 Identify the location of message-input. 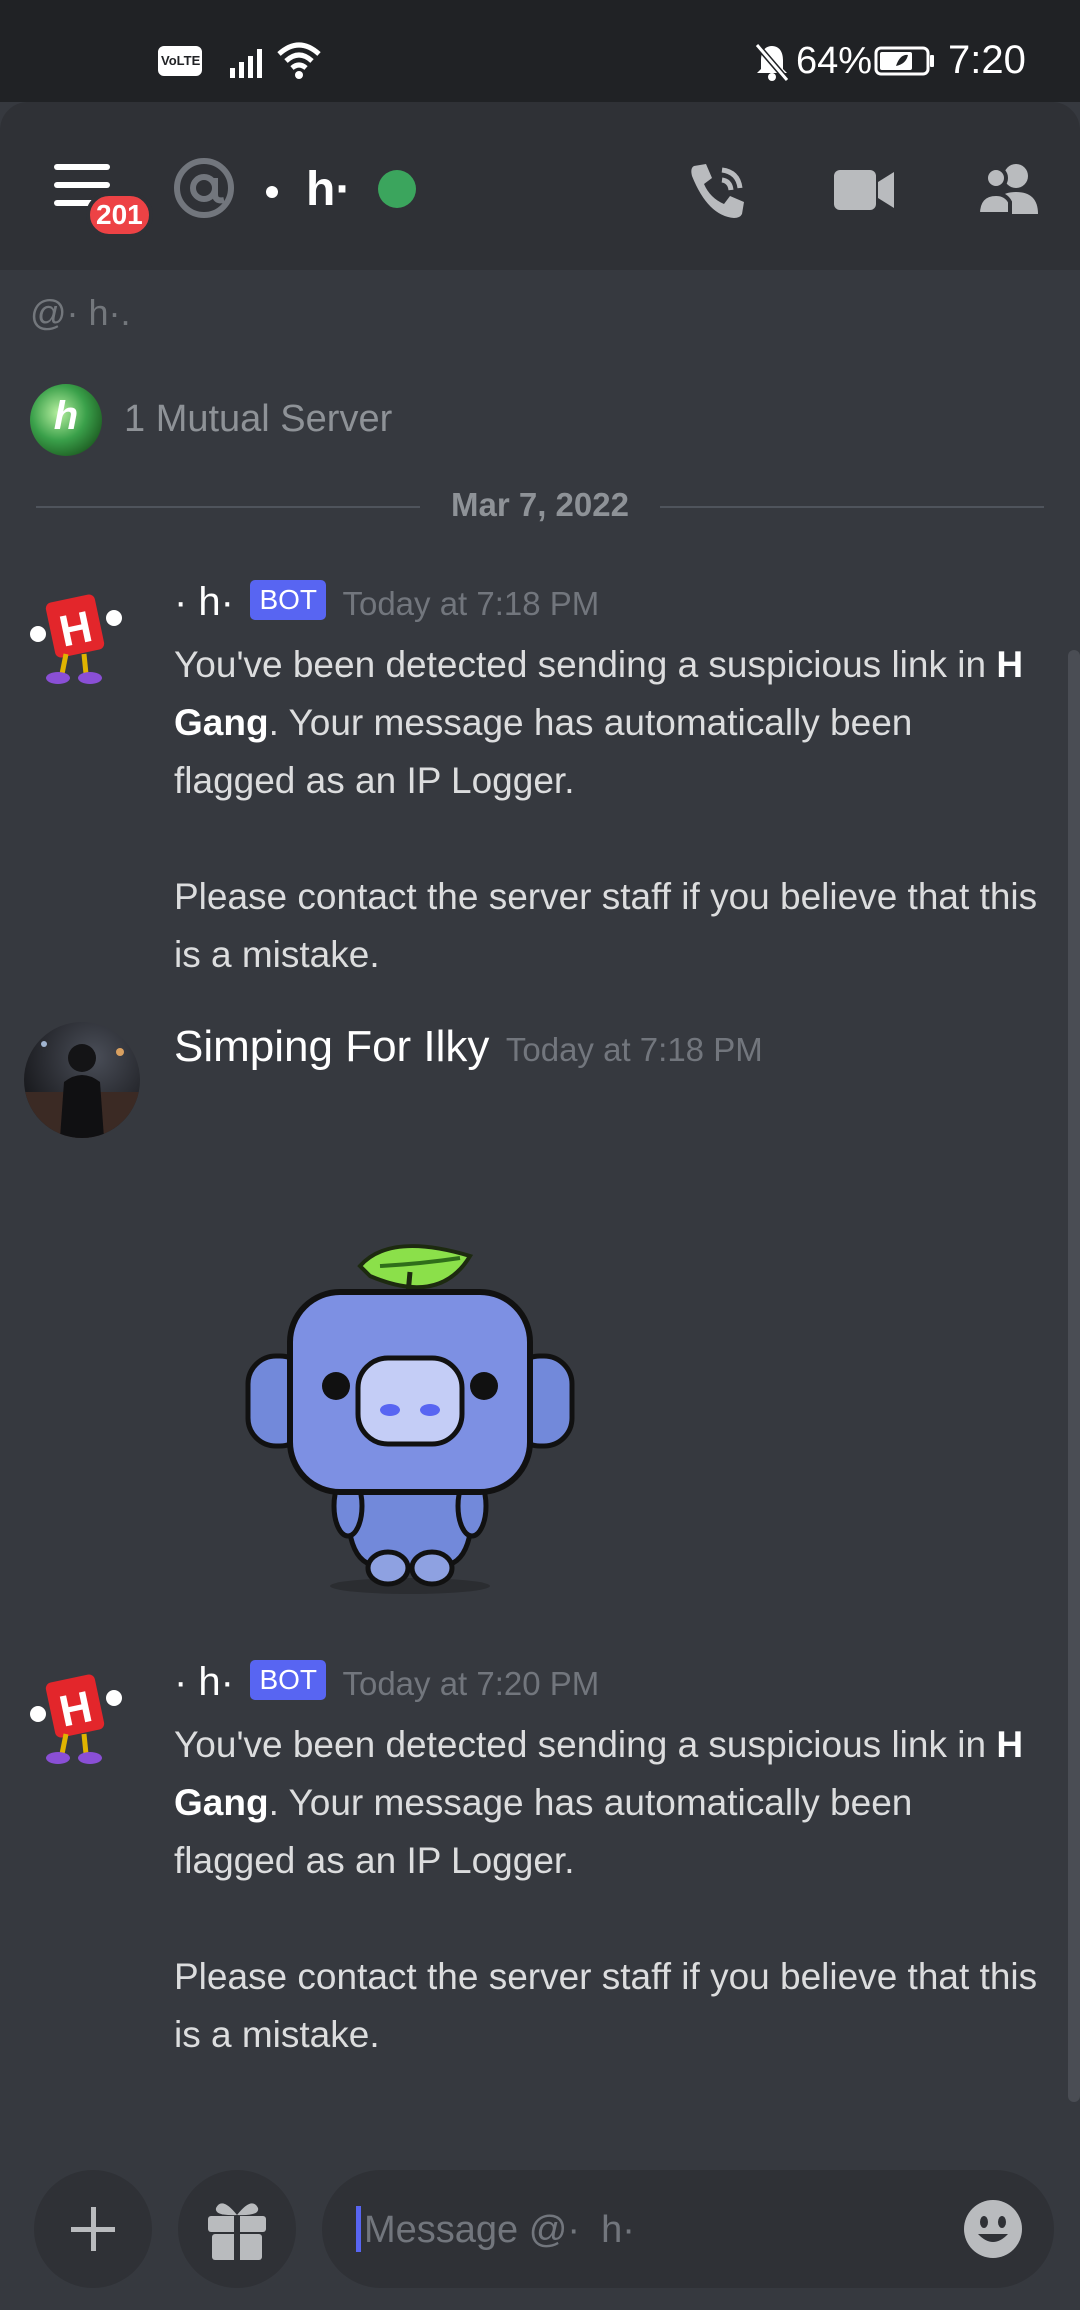
(654, 2230).